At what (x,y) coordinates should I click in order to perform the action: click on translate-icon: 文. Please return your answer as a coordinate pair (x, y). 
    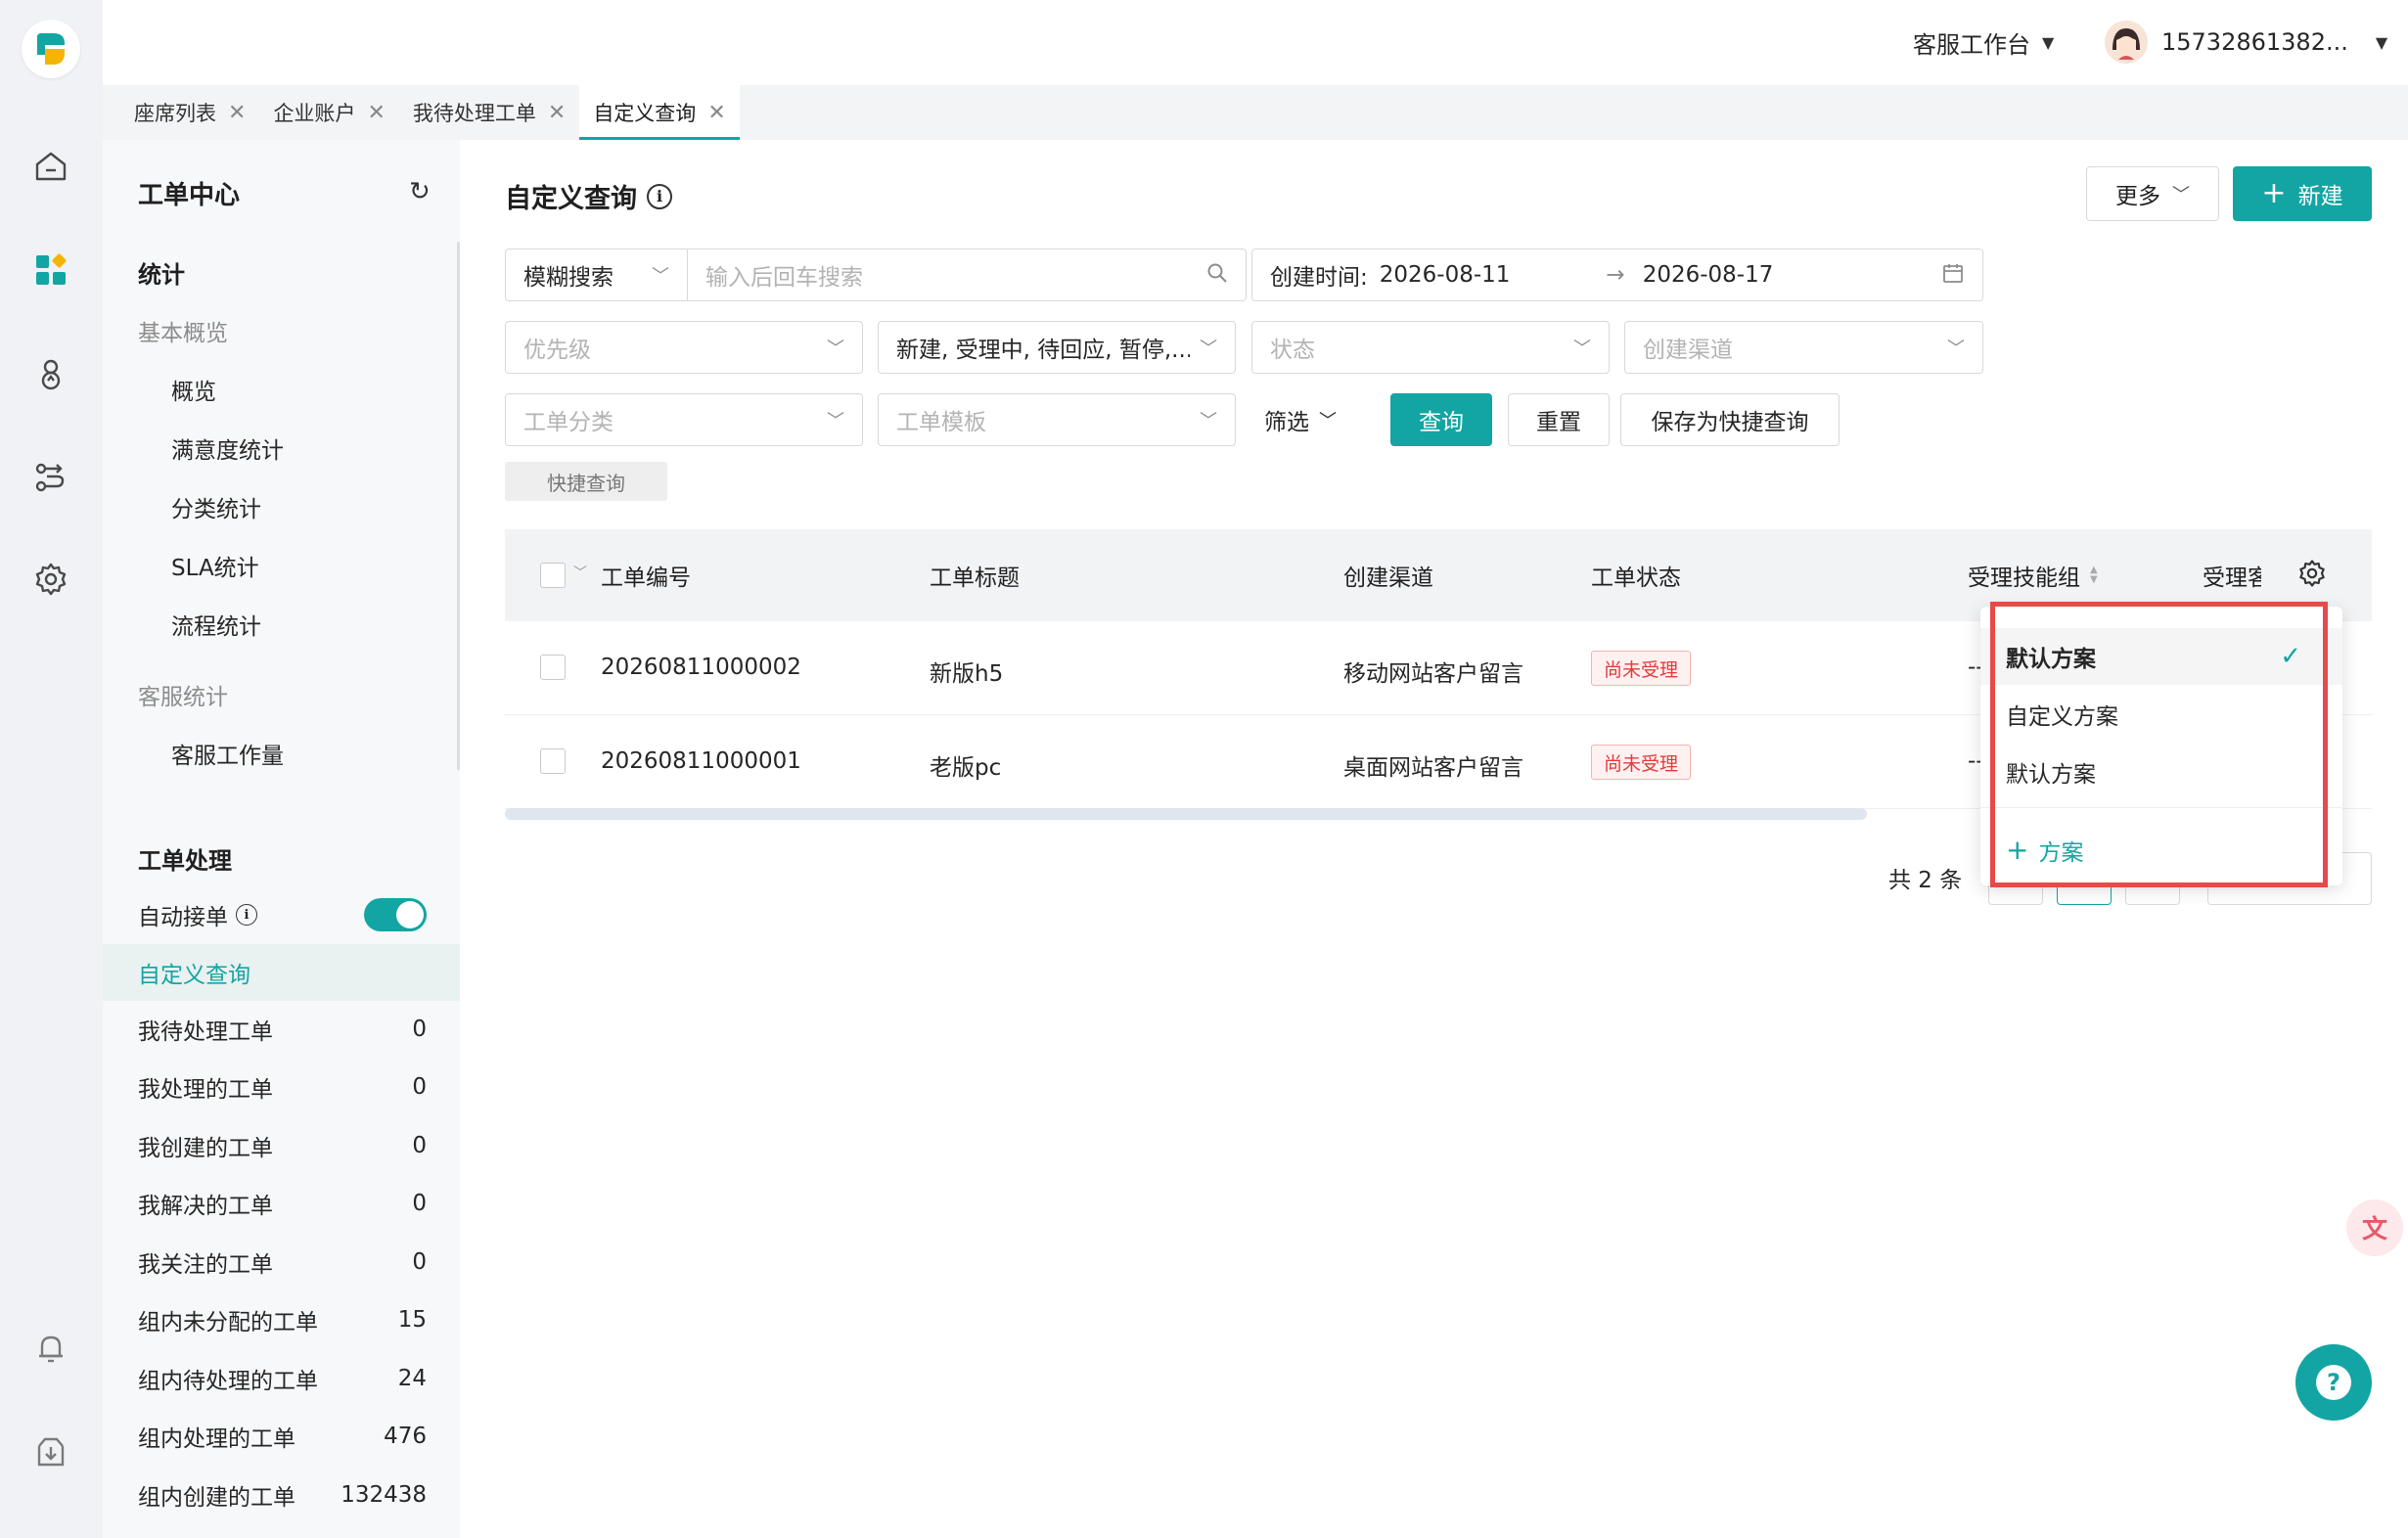
    Looking at the image, I should click on (2374, 1227).